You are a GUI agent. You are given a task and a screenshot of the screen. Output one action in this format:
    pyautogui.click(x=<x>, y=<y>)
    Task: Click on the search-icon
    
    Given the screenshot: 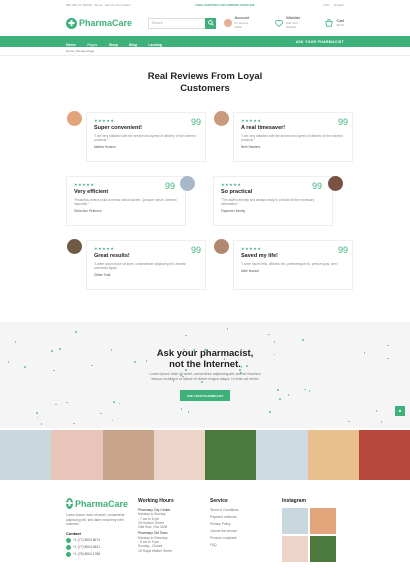 What is the action you would take?
    pyautogui.click(x=210, y=23)
    